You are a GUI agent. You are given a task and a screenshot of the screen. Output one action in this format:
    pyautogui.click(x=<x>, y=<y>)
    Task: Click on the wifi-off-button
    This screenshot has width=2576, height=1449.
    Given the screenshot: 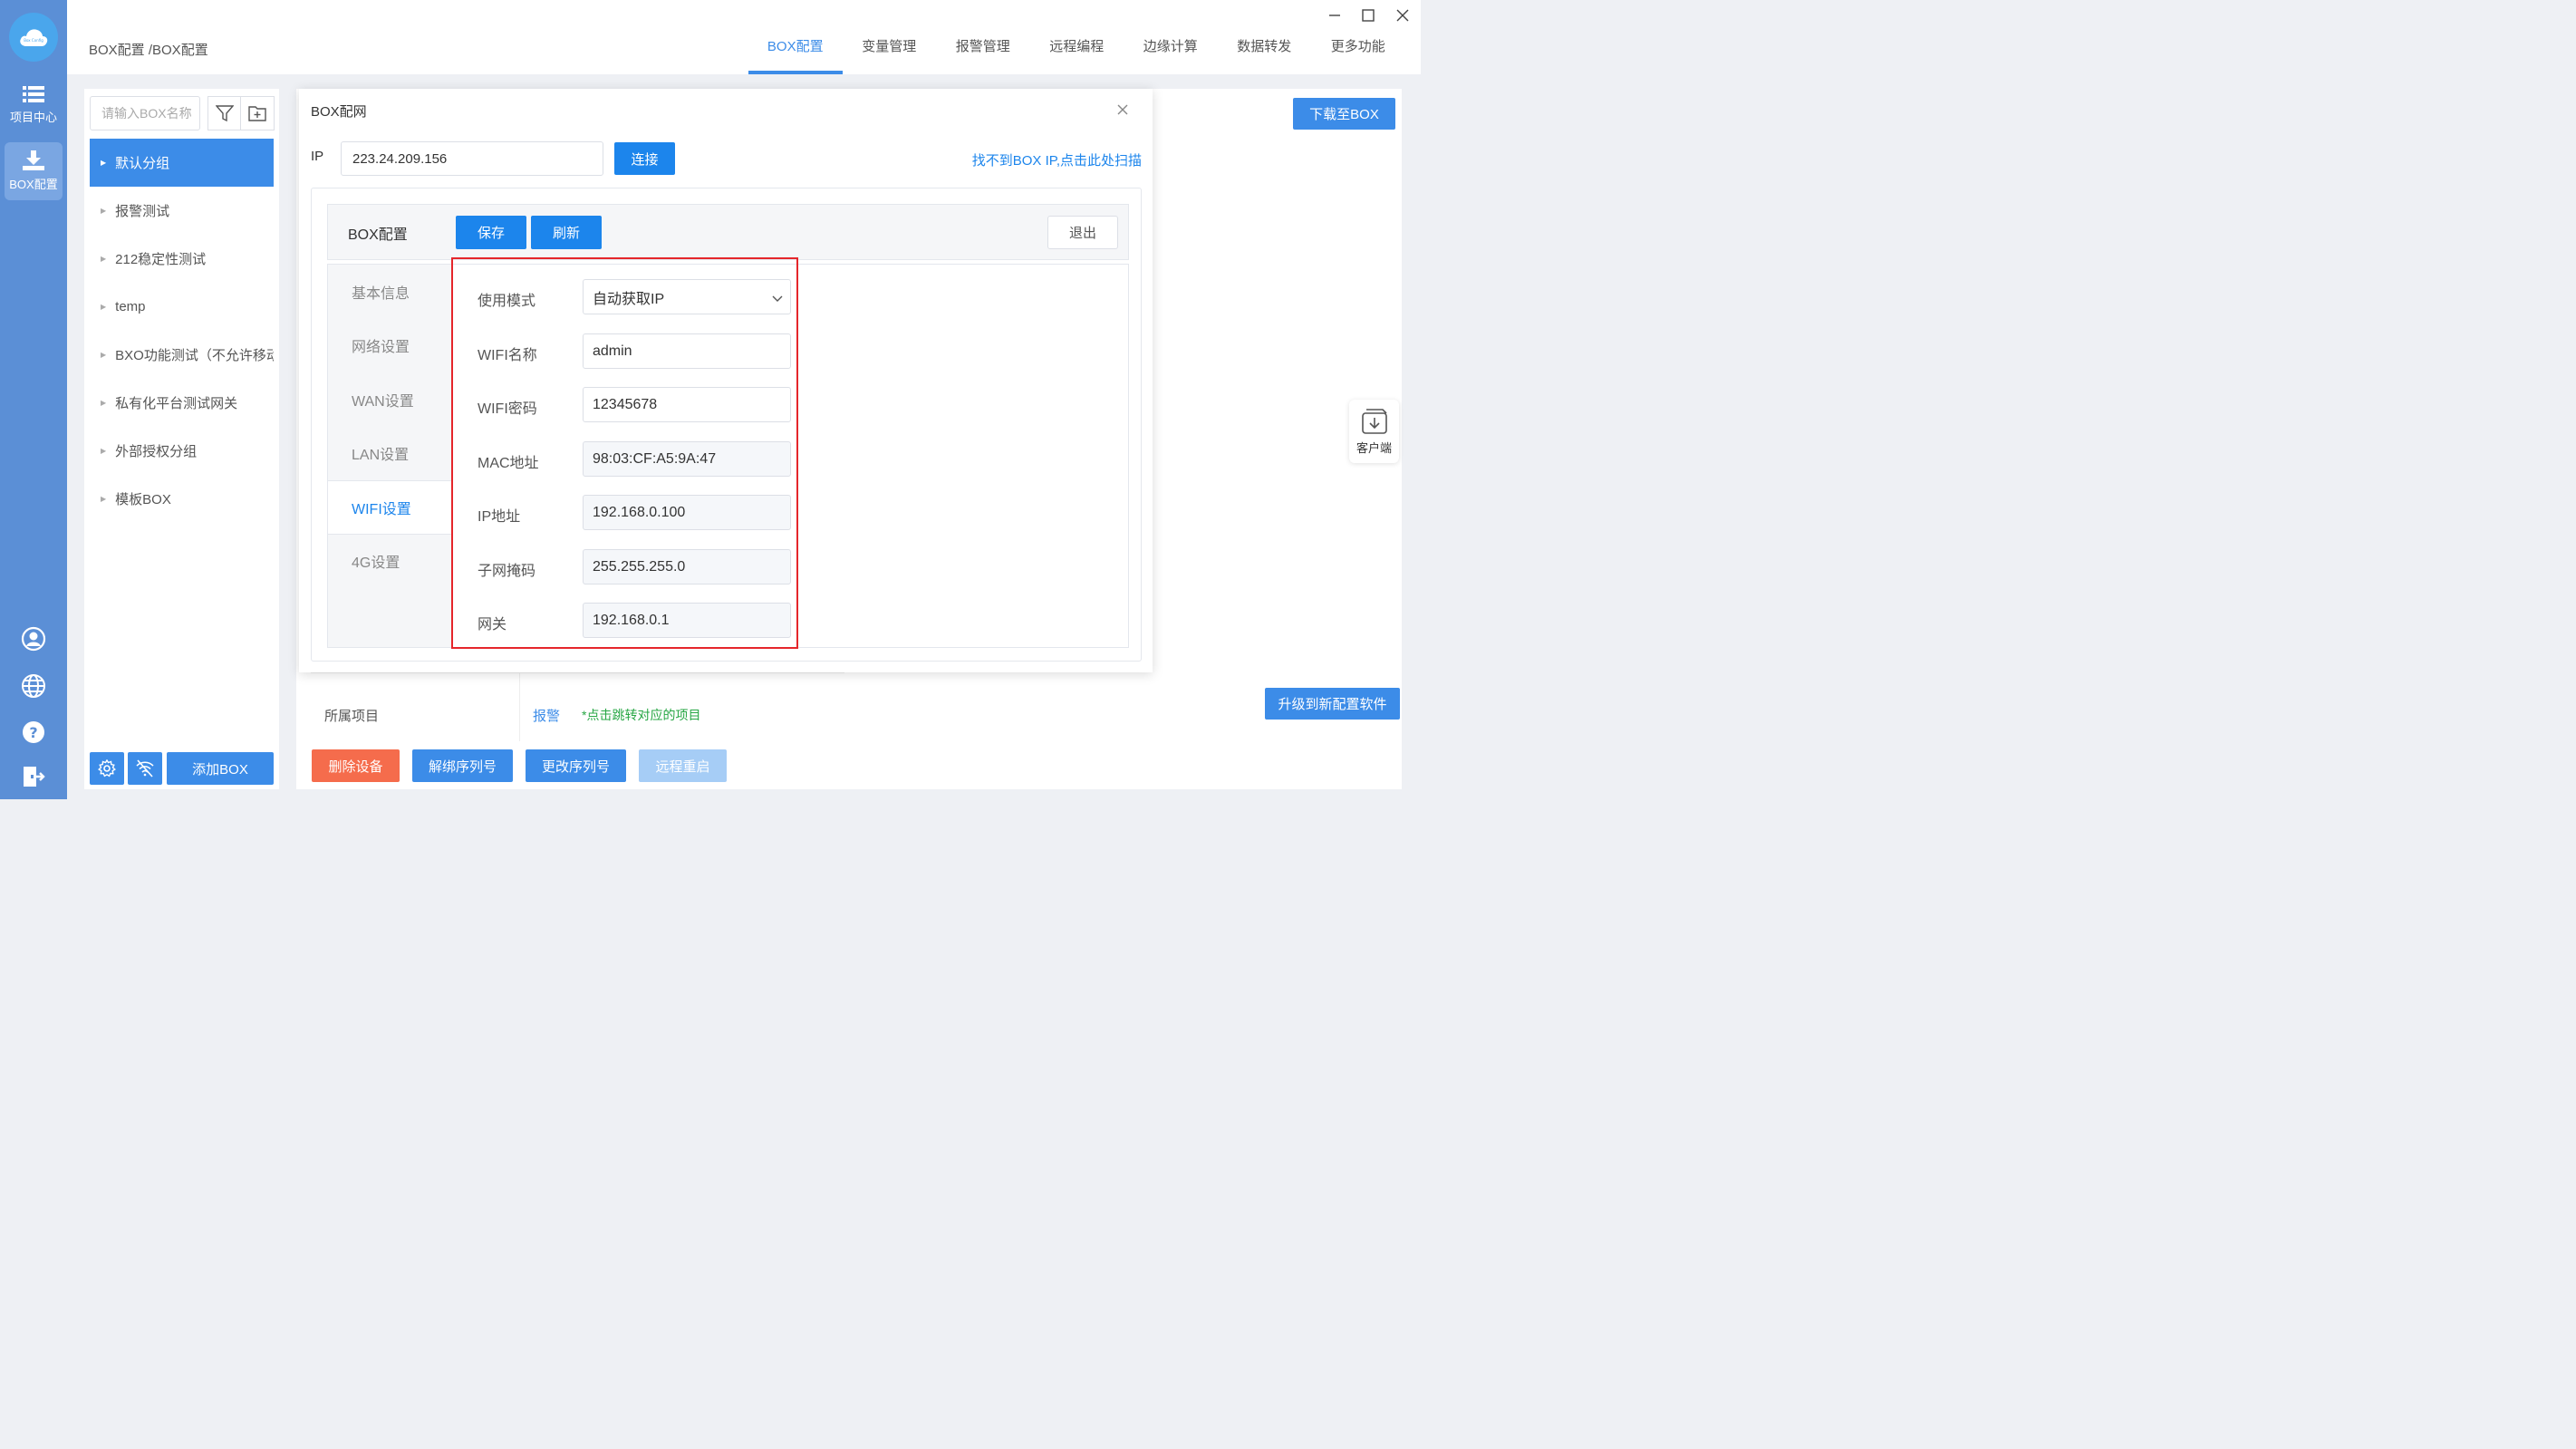 What is the action you would take?
    pyautogui.click(x=145, y=768)
    